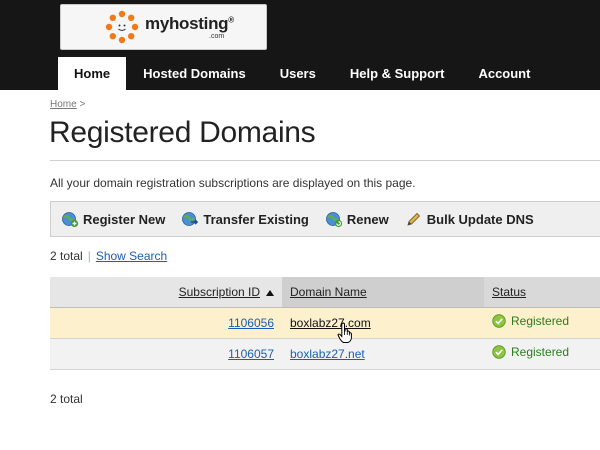 This screenshot has height=450, width=600. What do you see at coordinates (383, 323) in the screenshot?
I see `domain-name-cell: boxlabz27.com` at bounding box center [383, 323].